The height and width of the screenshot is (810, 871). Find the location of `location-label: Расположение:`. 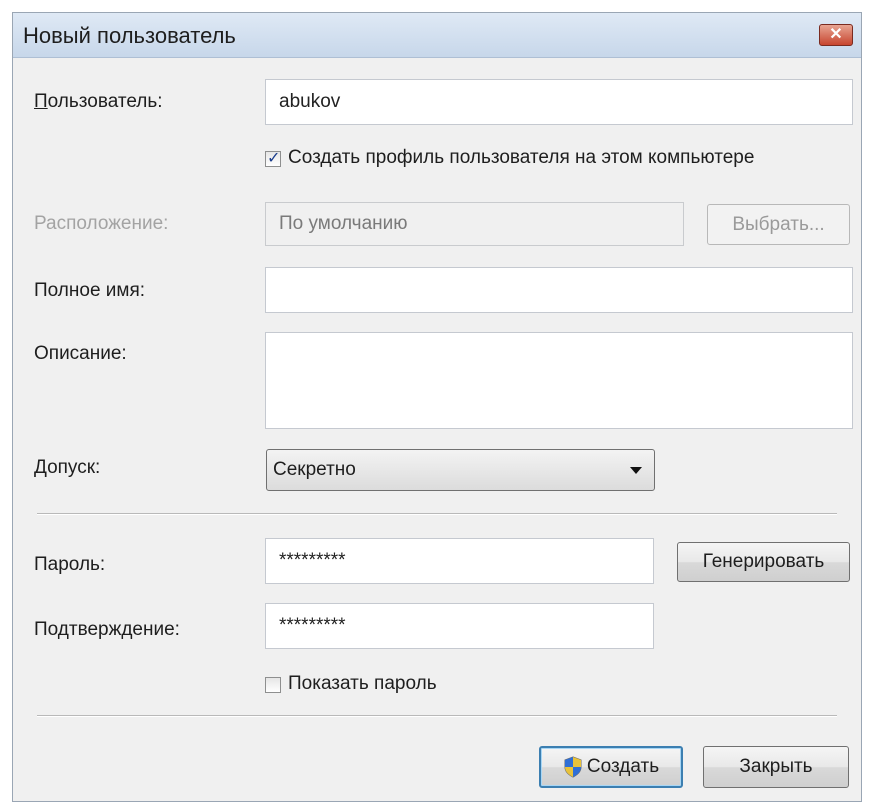

location-label: Расположение: is located at coordinates (101, 223).